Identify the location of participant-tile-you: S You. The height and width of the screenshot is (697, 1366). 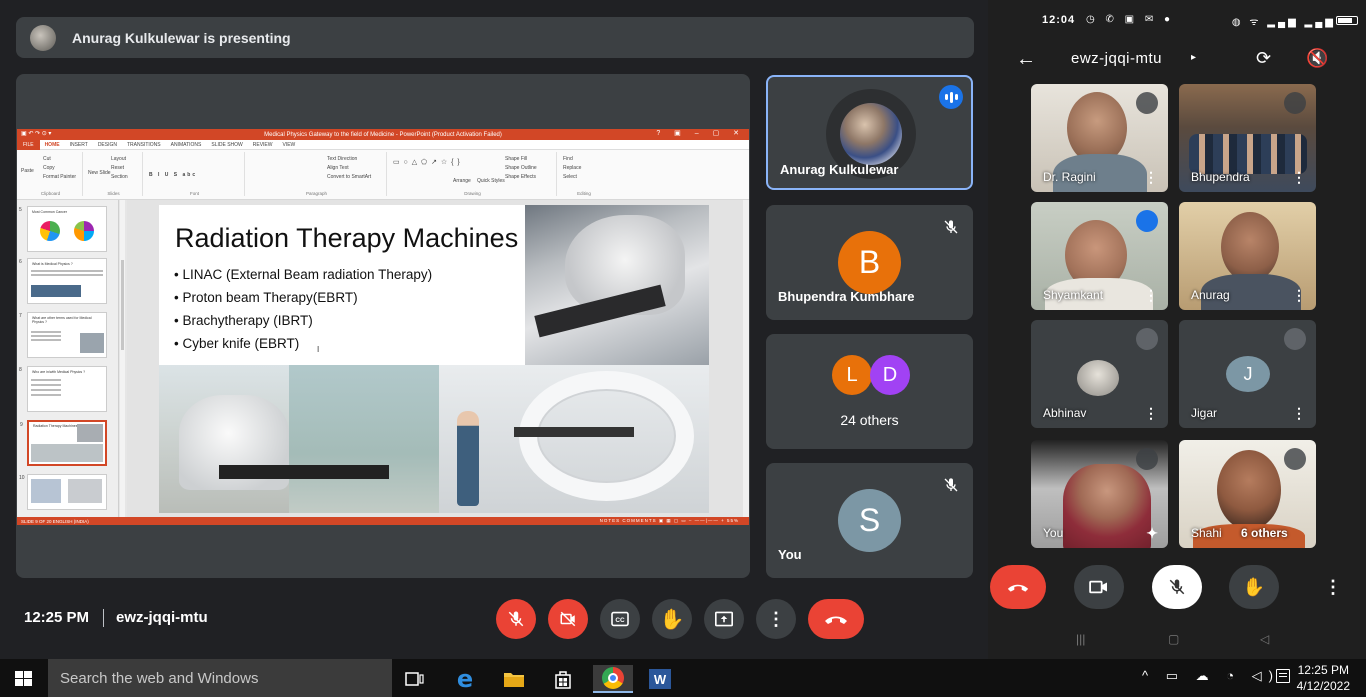
(869, 520).